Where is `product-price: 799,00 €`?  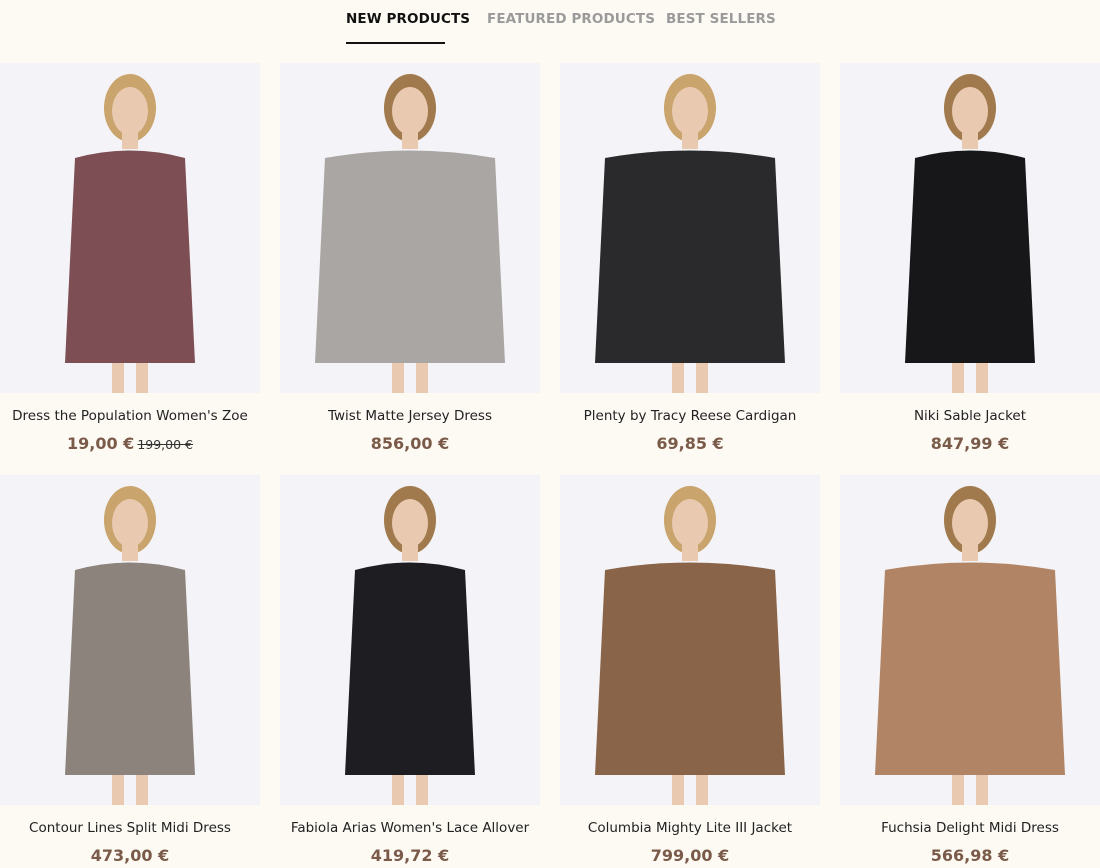
product-price: 799,00 € is located at coordinates (690, 855).